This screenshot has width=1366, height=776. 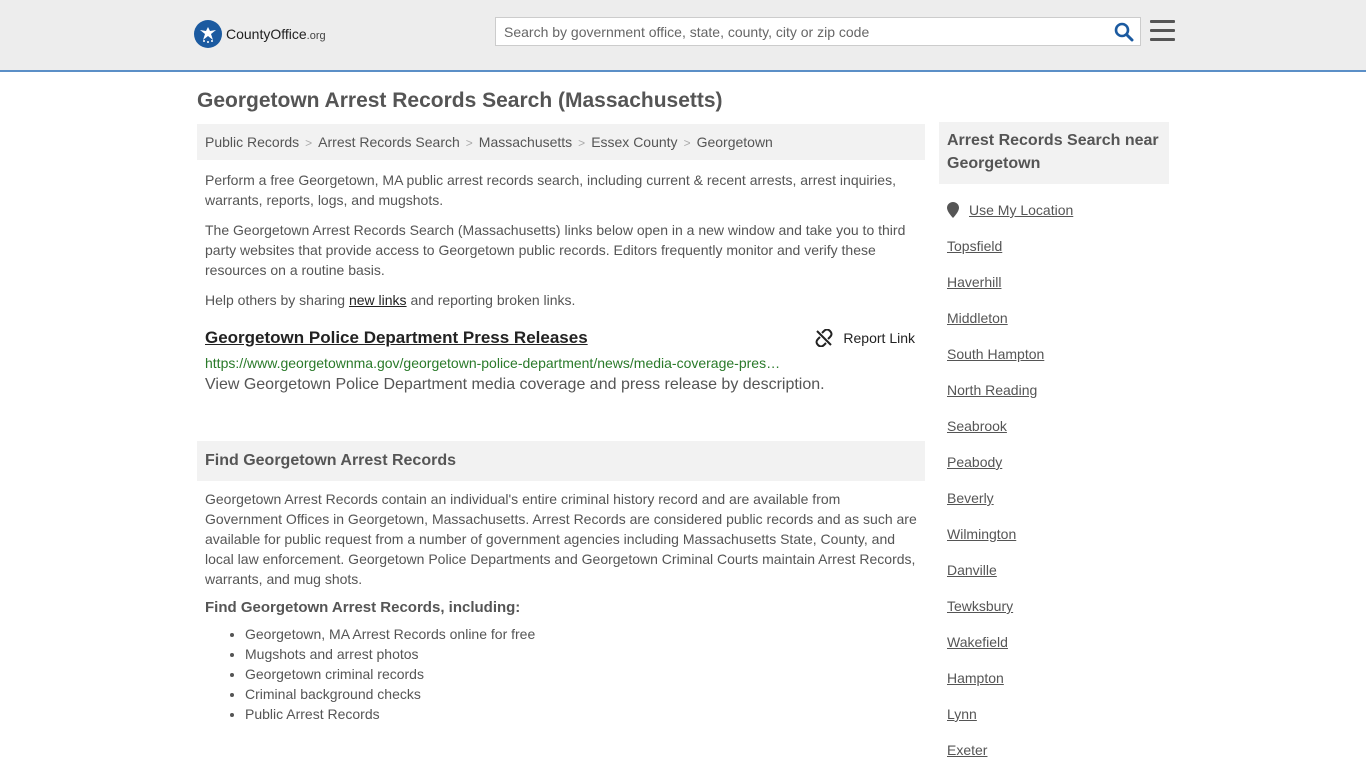 I want to click on section-heading: Find Georgetown Arrest Records, so click(x=561, y=461).